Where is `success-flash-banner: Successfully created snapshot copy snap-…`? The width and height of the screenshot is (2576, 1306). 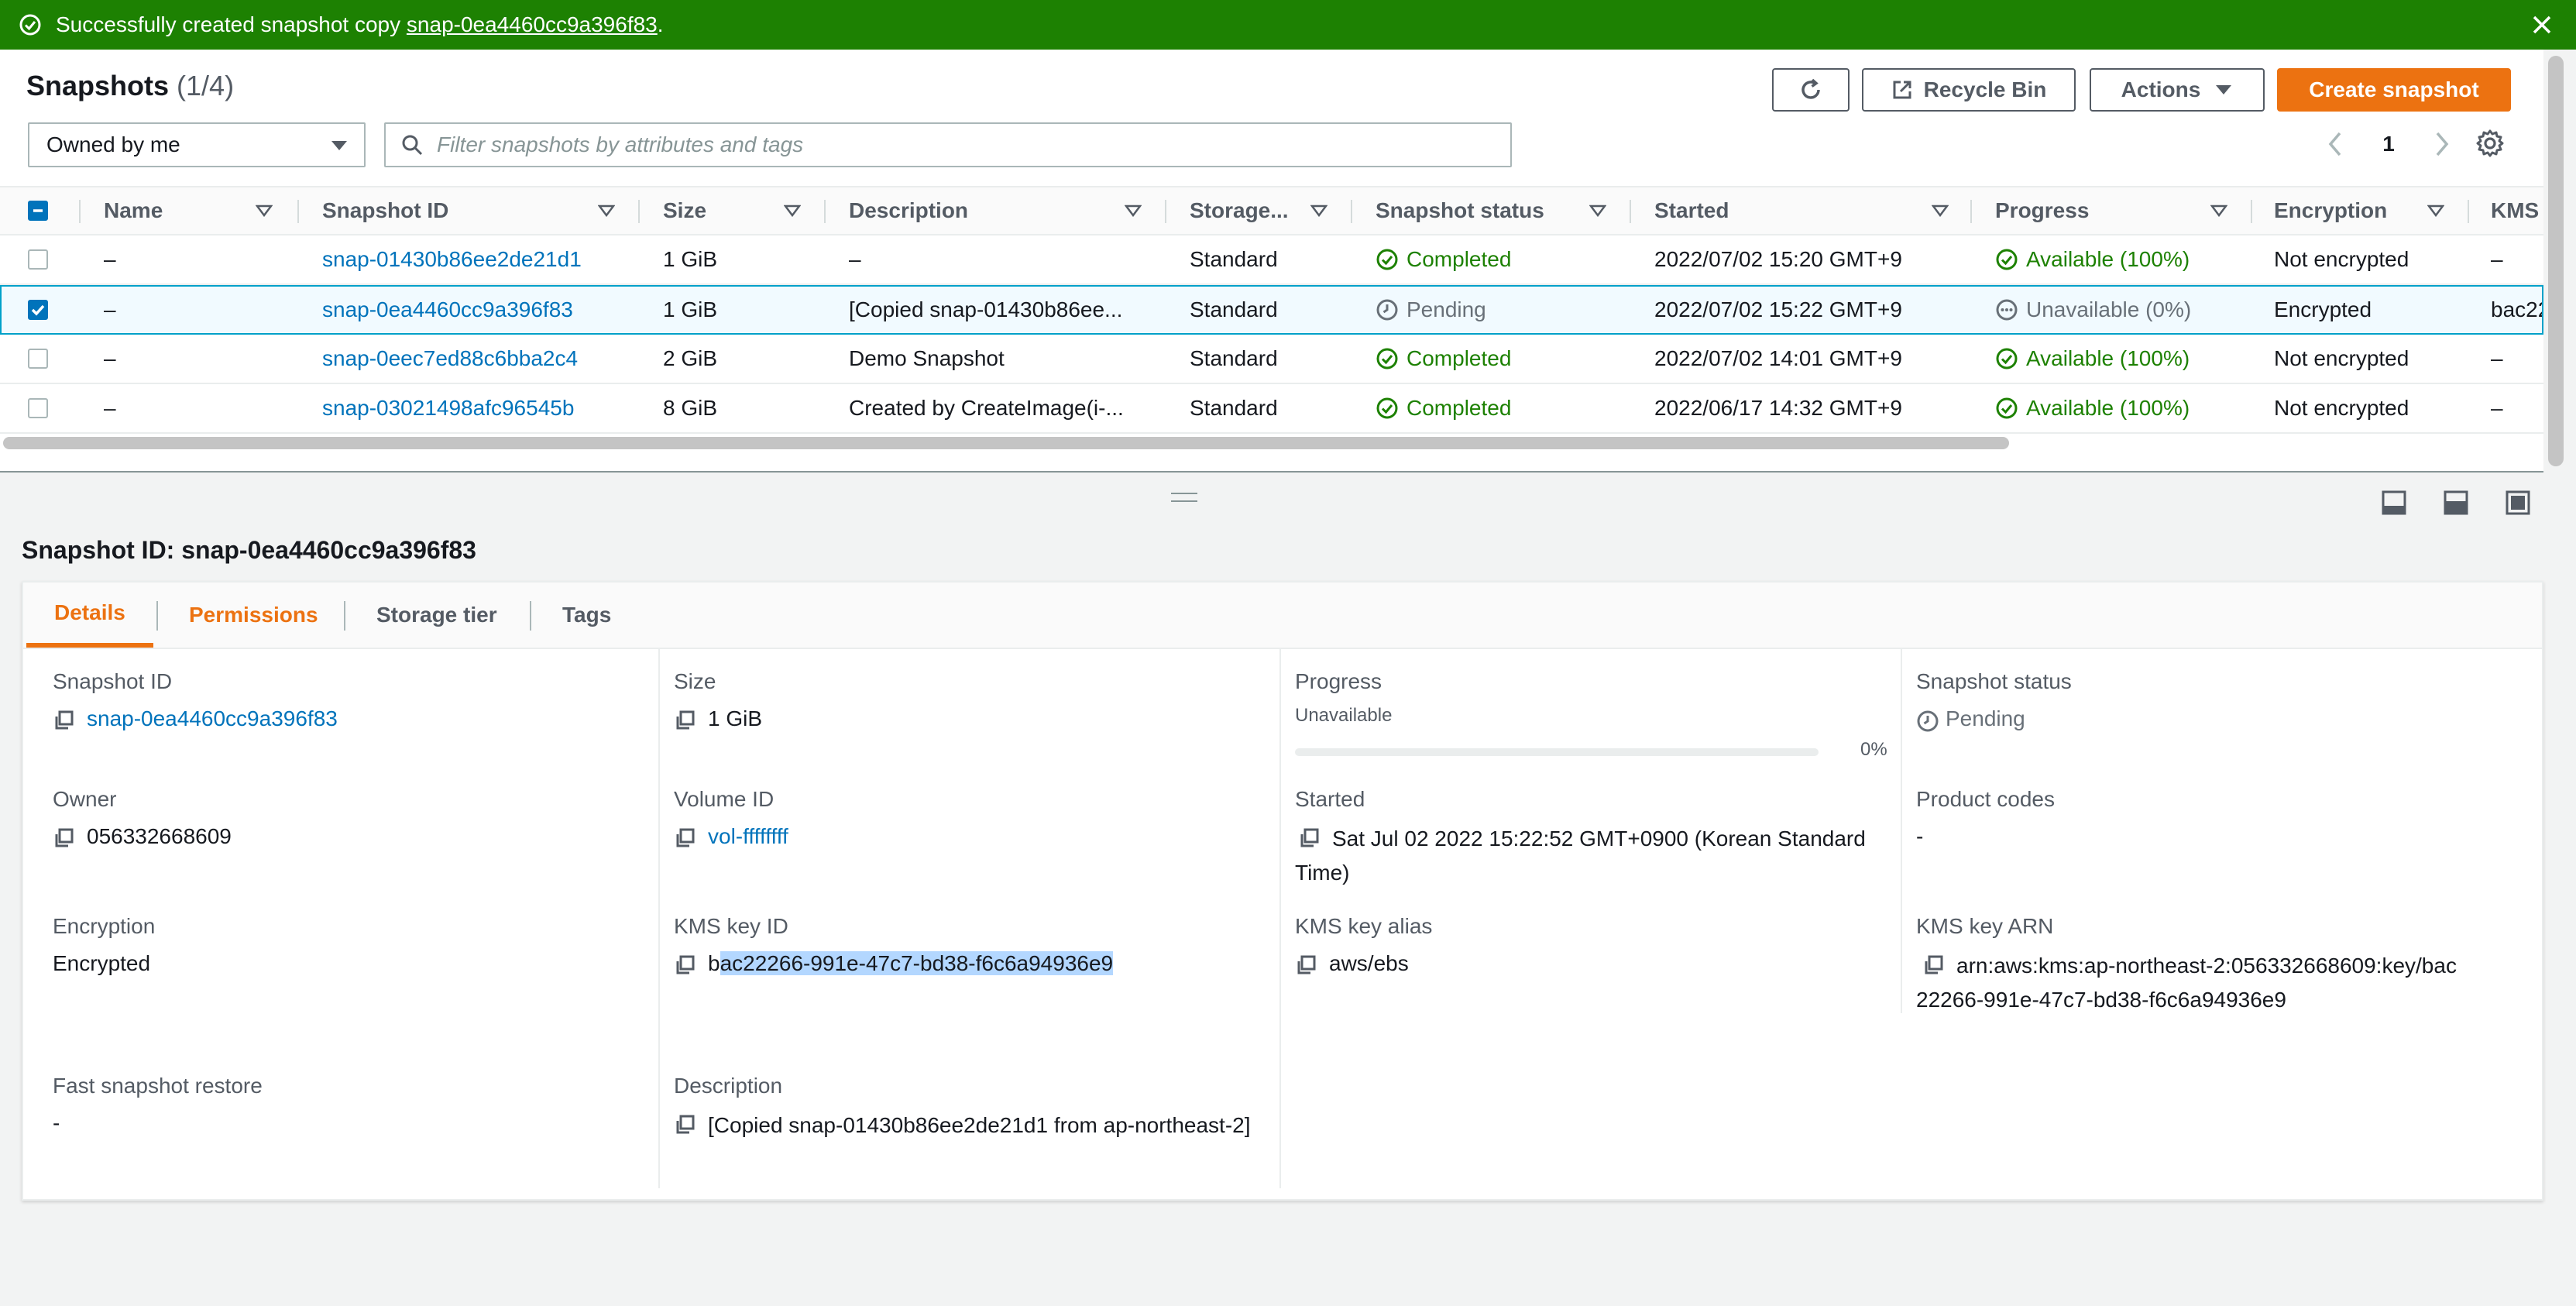 success-flash-banner: Successfully created snapshot copy snap-… is located at coordinates (1288, 25).